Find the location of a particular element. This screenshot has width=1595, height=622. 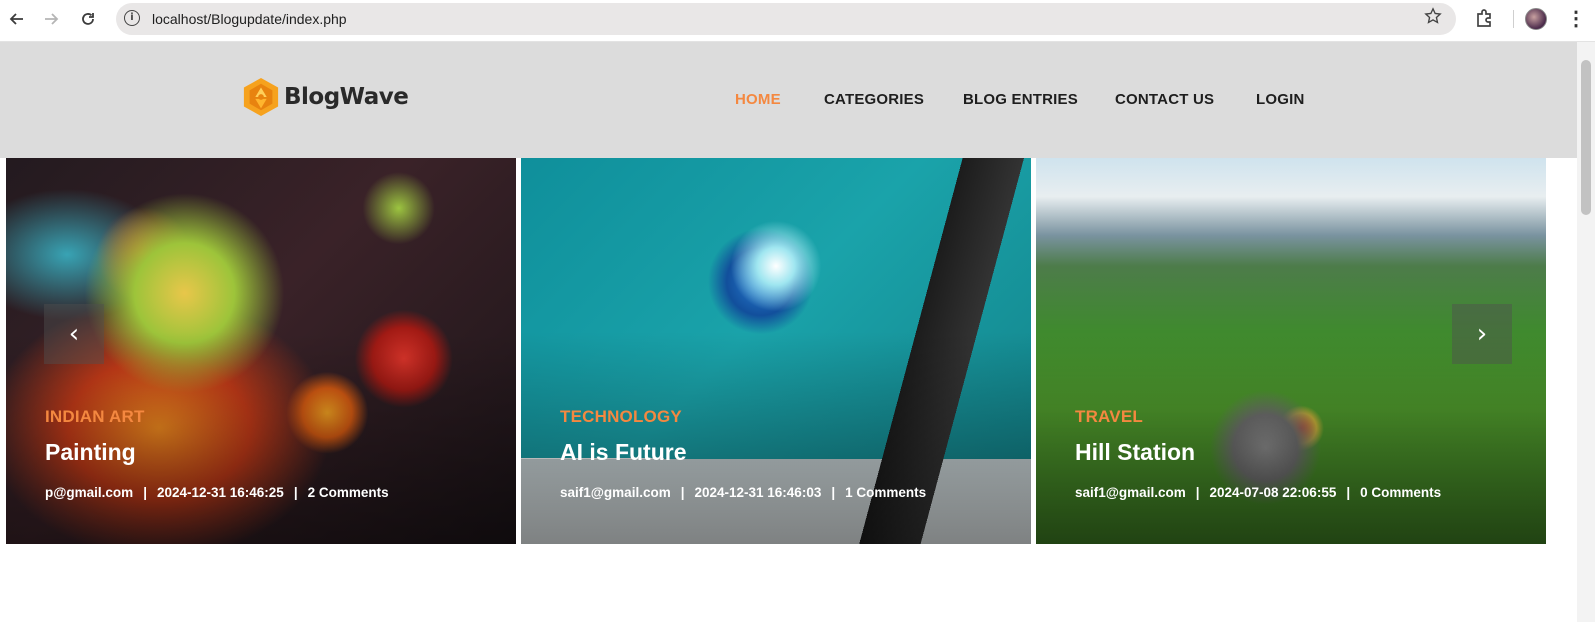

reload-icon is located at coordinates (88, 19).